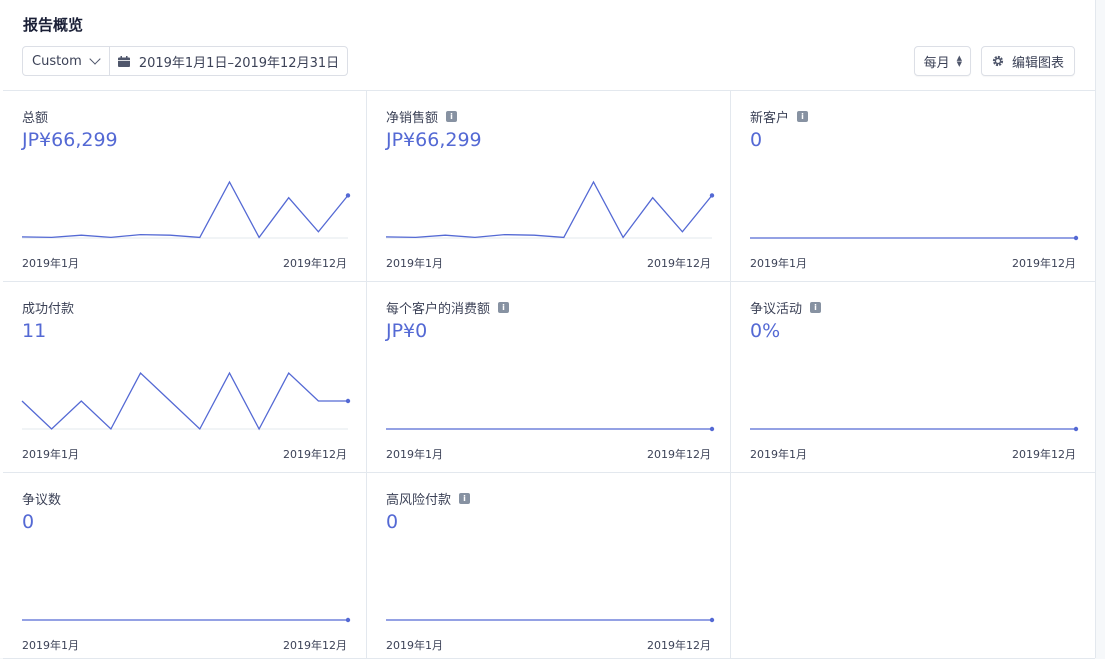 This screenshot has height=659, width=1105. I want to click on metric-label-text: 争议活动, so click(776, 309).